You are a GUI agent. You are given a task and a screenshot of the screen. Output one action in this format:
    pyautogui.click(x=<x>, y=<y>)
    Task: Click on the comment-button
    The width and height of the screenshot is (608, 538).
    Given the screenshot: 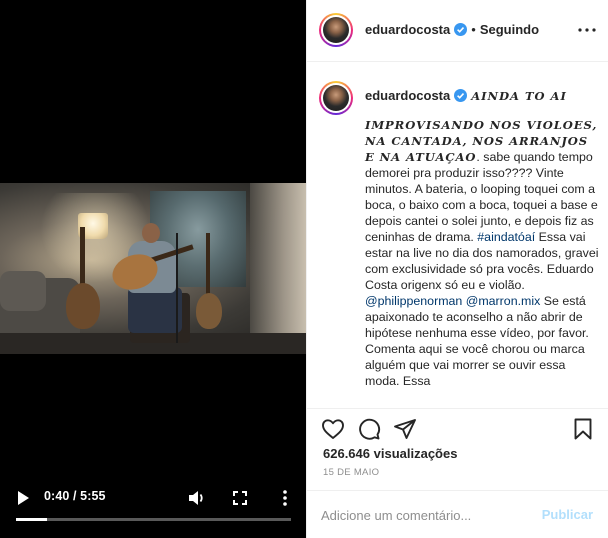 What is the action you would take?
    pyautogui.click(x=369, y=429)
    